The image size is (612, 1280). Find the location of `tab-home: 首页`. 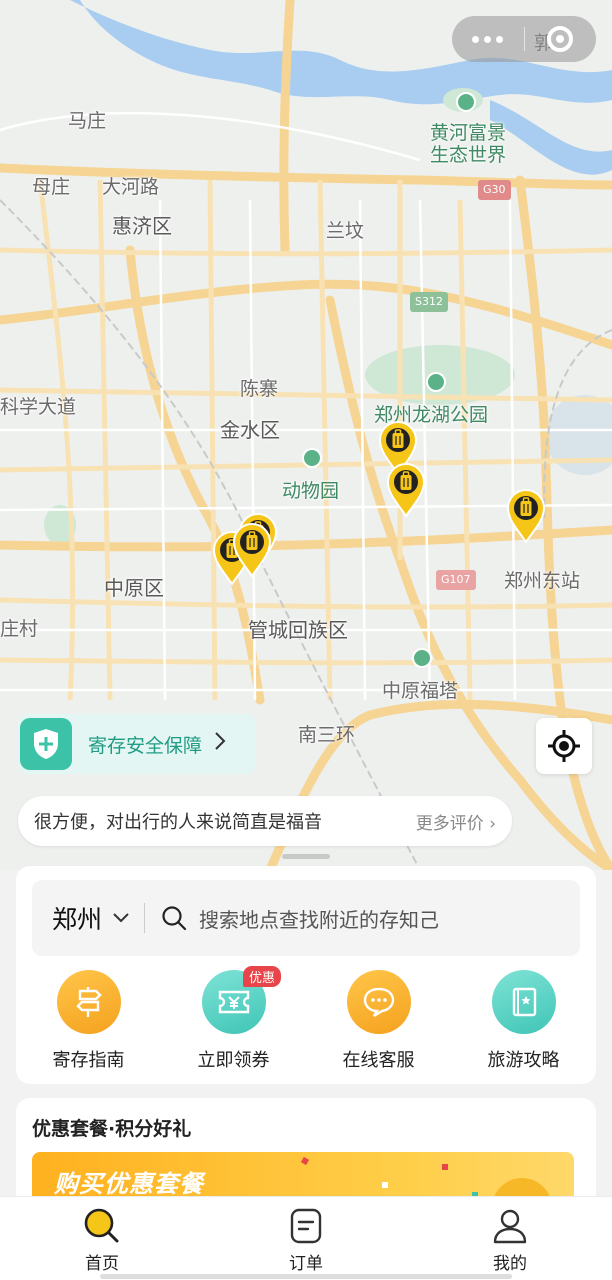

tab-home: 首页 is located at coordinates (102, 1238).